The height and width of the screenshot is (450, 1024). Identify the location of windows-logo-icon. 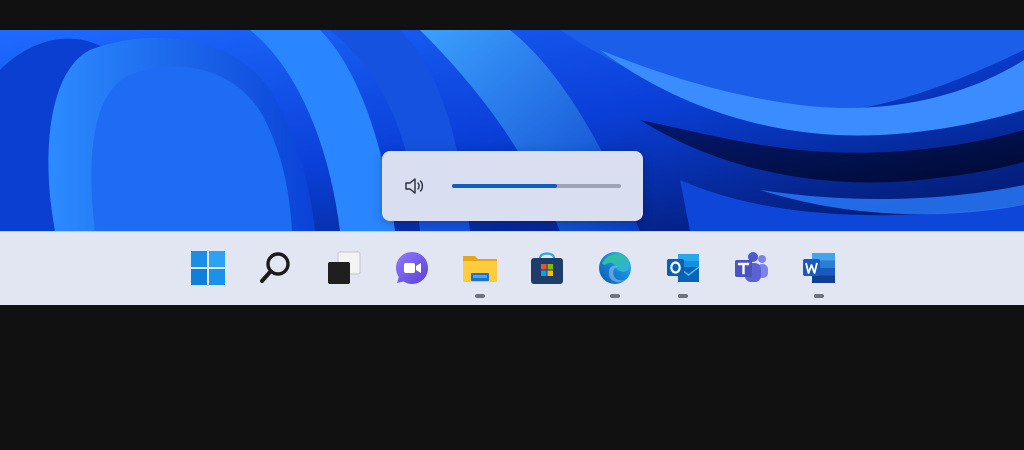
(208, 268).